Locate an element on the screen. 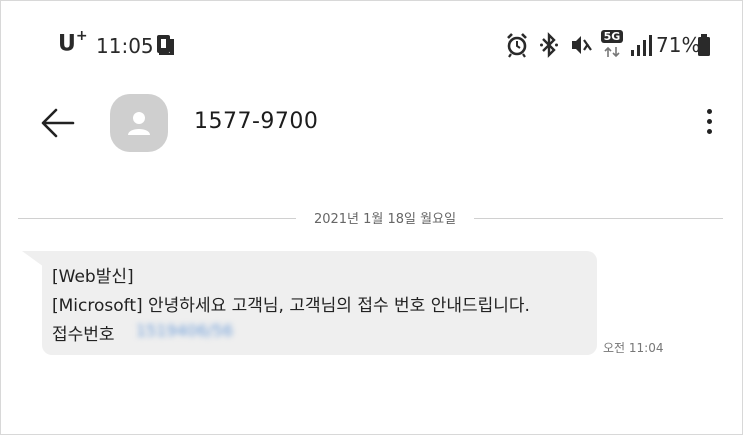 This screenshot has width=743, height=435. person-icon is located at coordinates (139, 123).